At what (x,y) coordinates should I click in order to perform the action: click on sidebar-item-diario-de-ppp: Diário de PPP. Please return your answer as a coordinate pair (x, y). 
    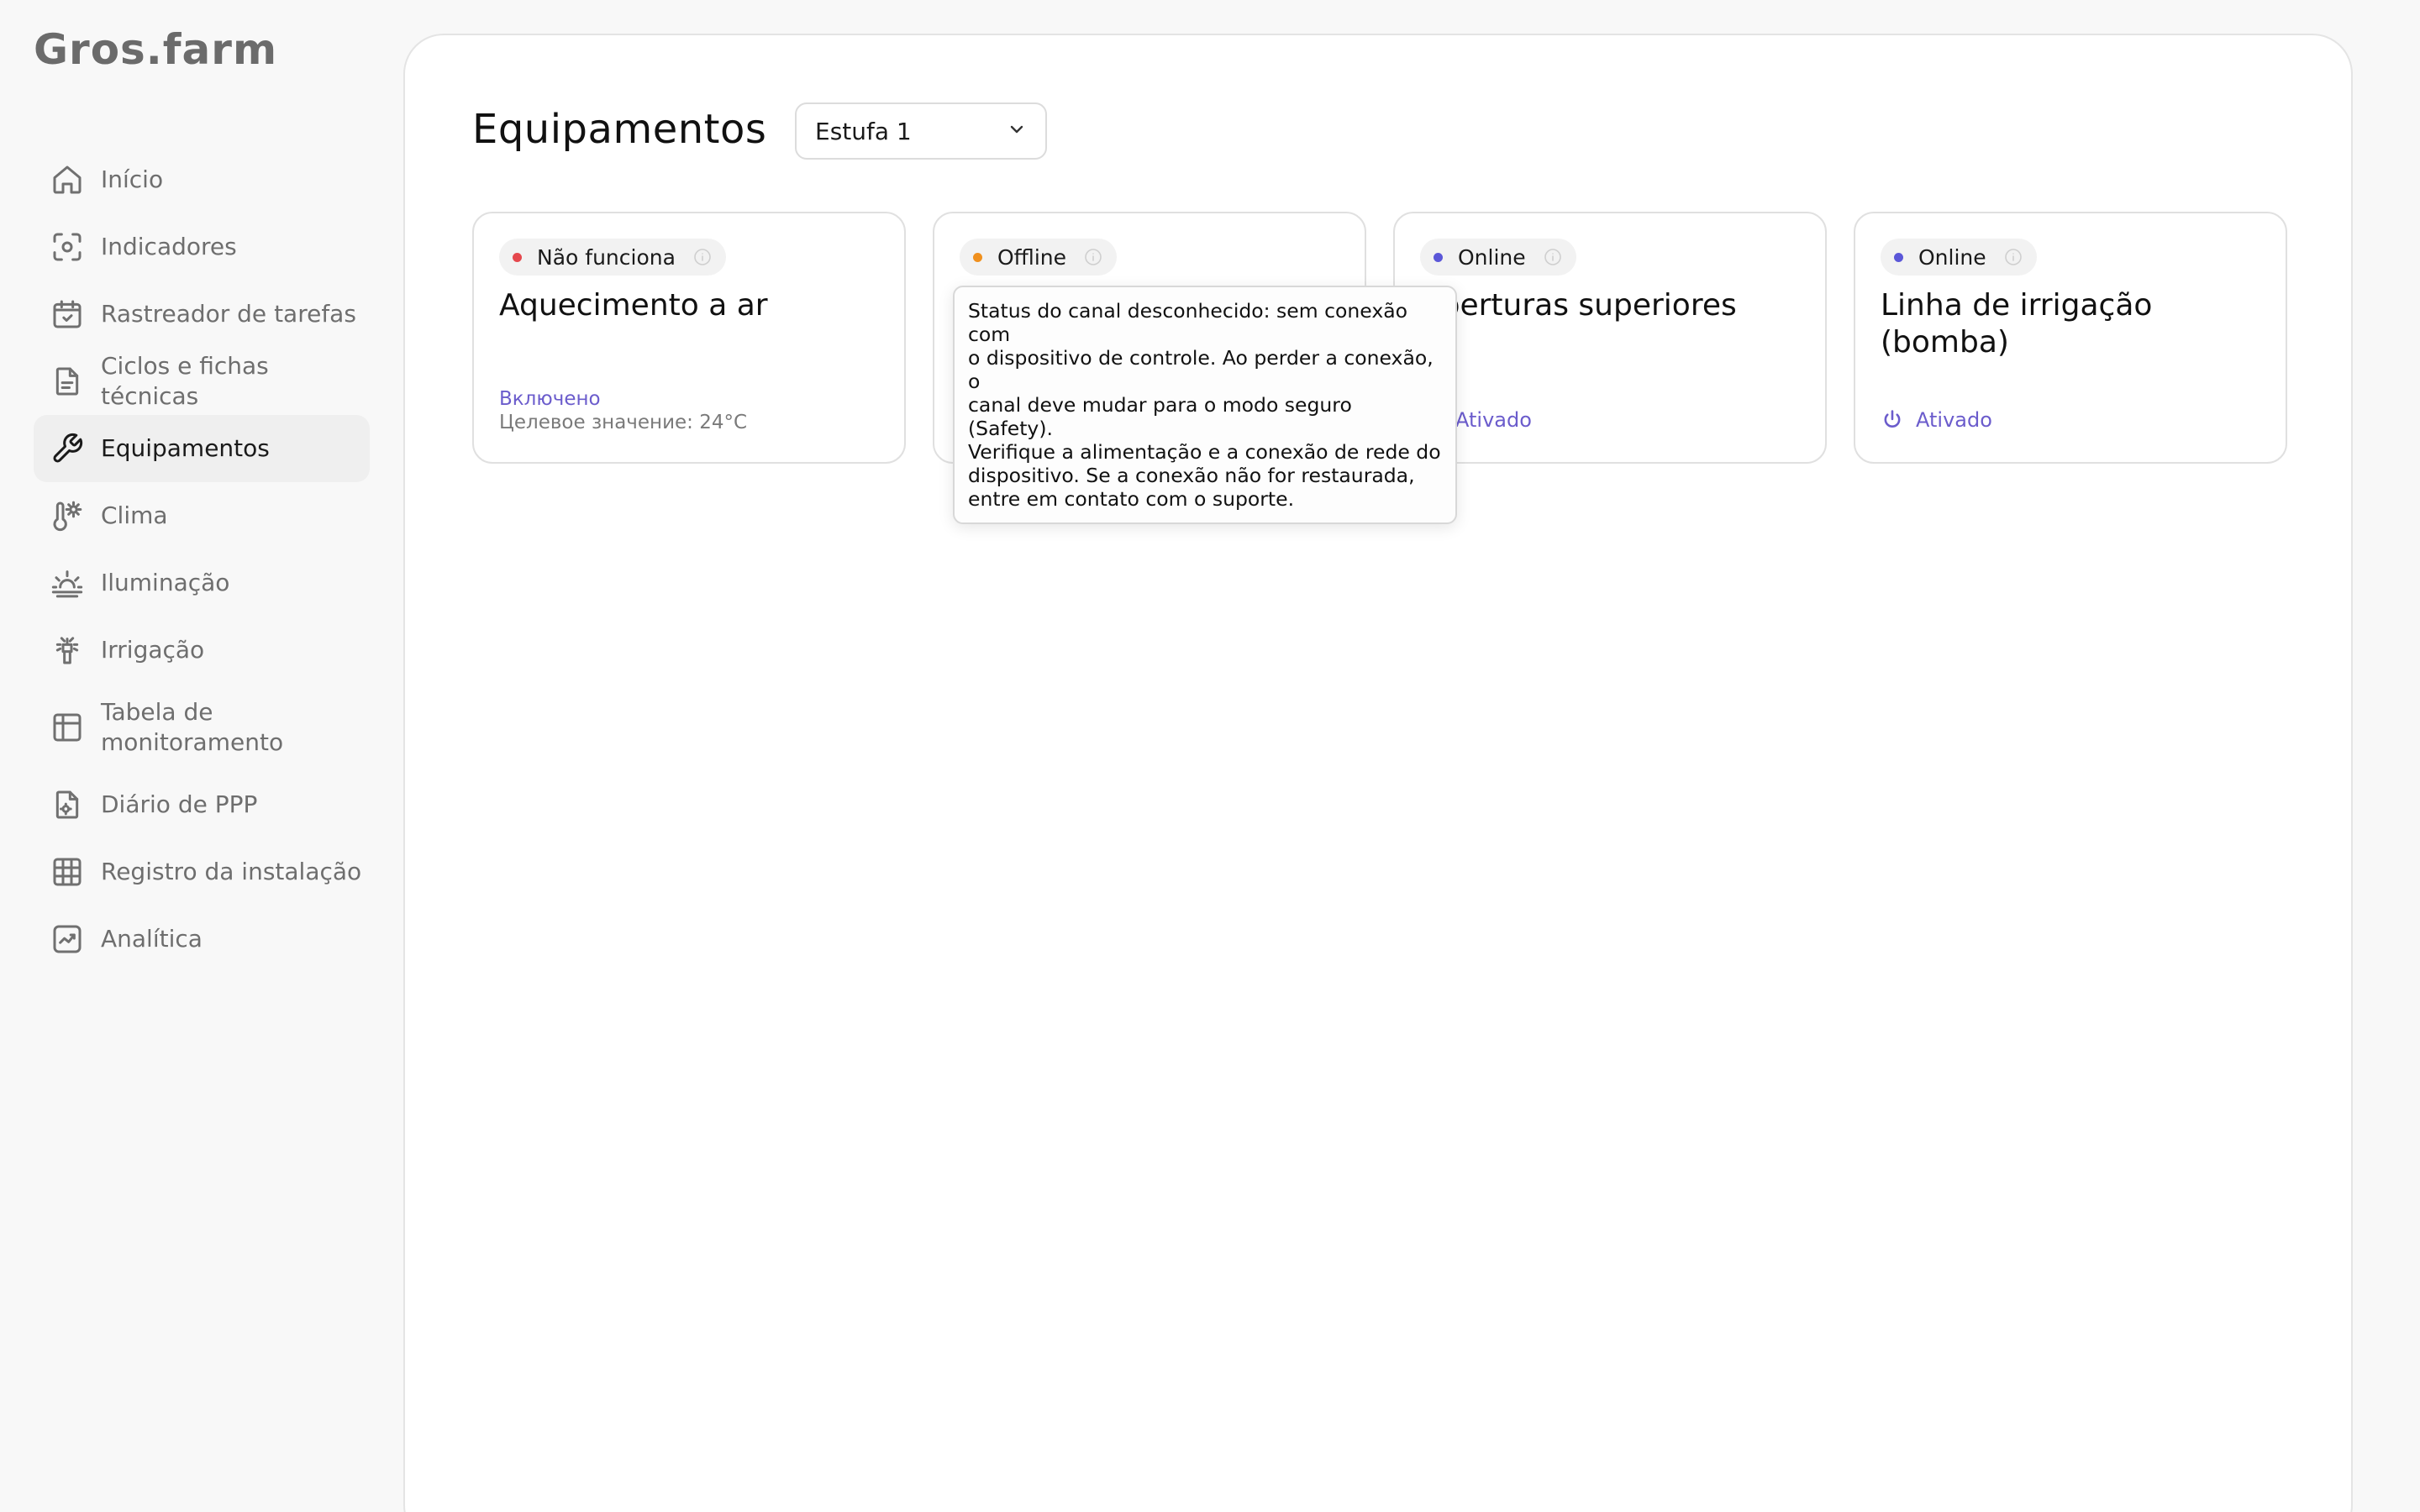
    Looking at the image, I should click on (202, 804).